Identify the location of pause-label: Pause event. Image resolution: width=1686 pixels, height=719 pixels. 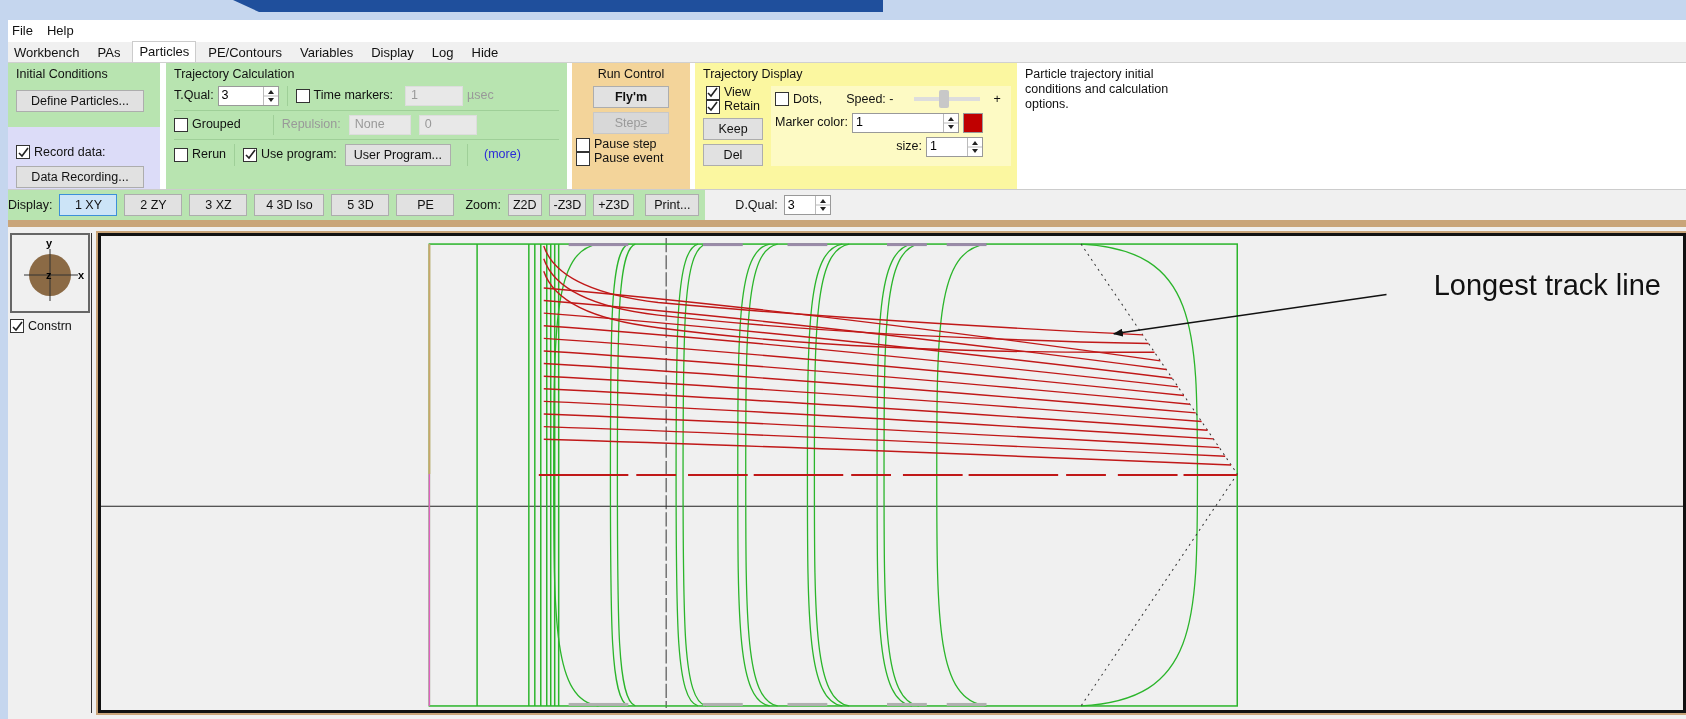
(629, 159).